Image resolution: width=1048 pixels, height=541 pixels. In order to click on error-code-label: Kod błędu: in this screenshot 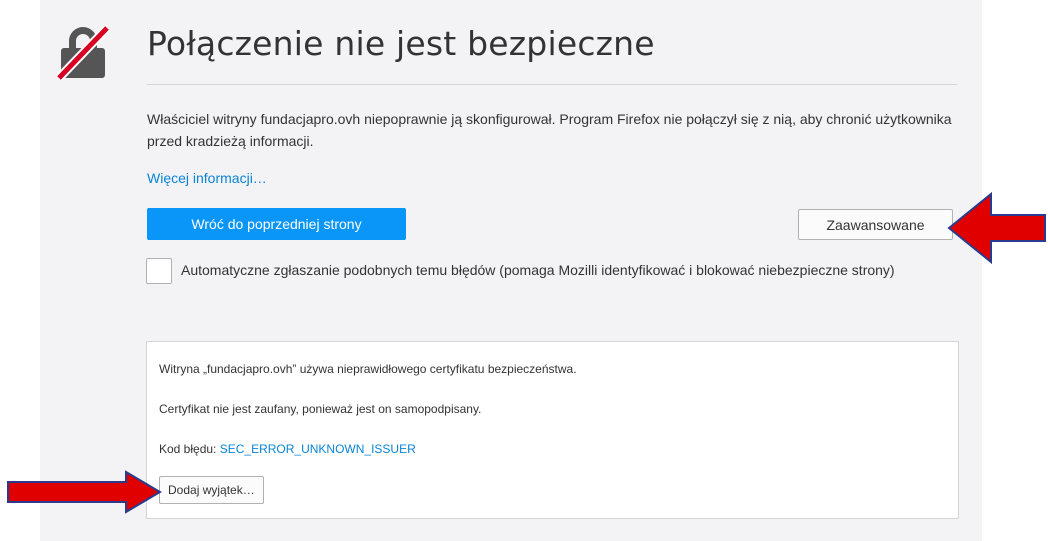, I will do `click(189, 449)`.